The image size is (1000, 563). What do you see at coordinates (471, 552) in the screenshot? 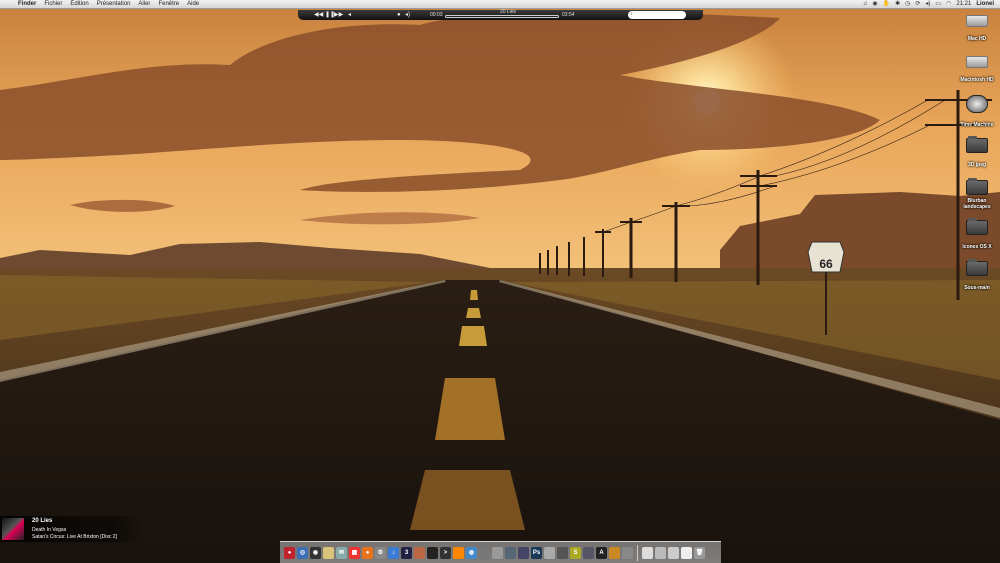
I see `app-network-icon: ◍` at bounding box center [471, 552].